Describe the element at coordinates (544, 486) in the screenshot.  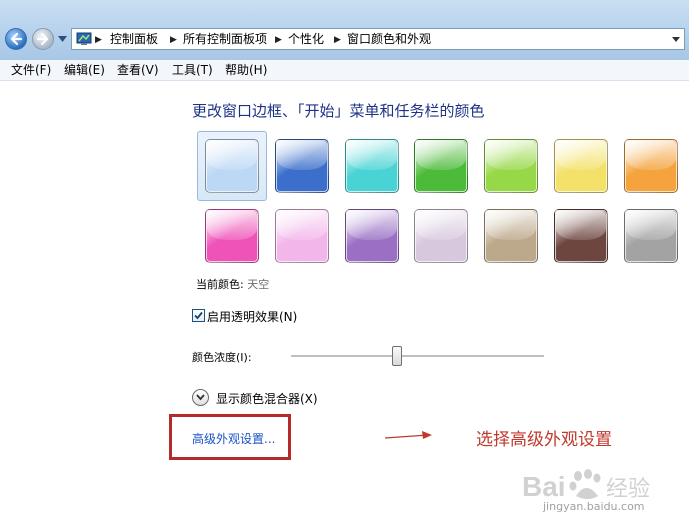
I see `svg-text: Bai` at that location.